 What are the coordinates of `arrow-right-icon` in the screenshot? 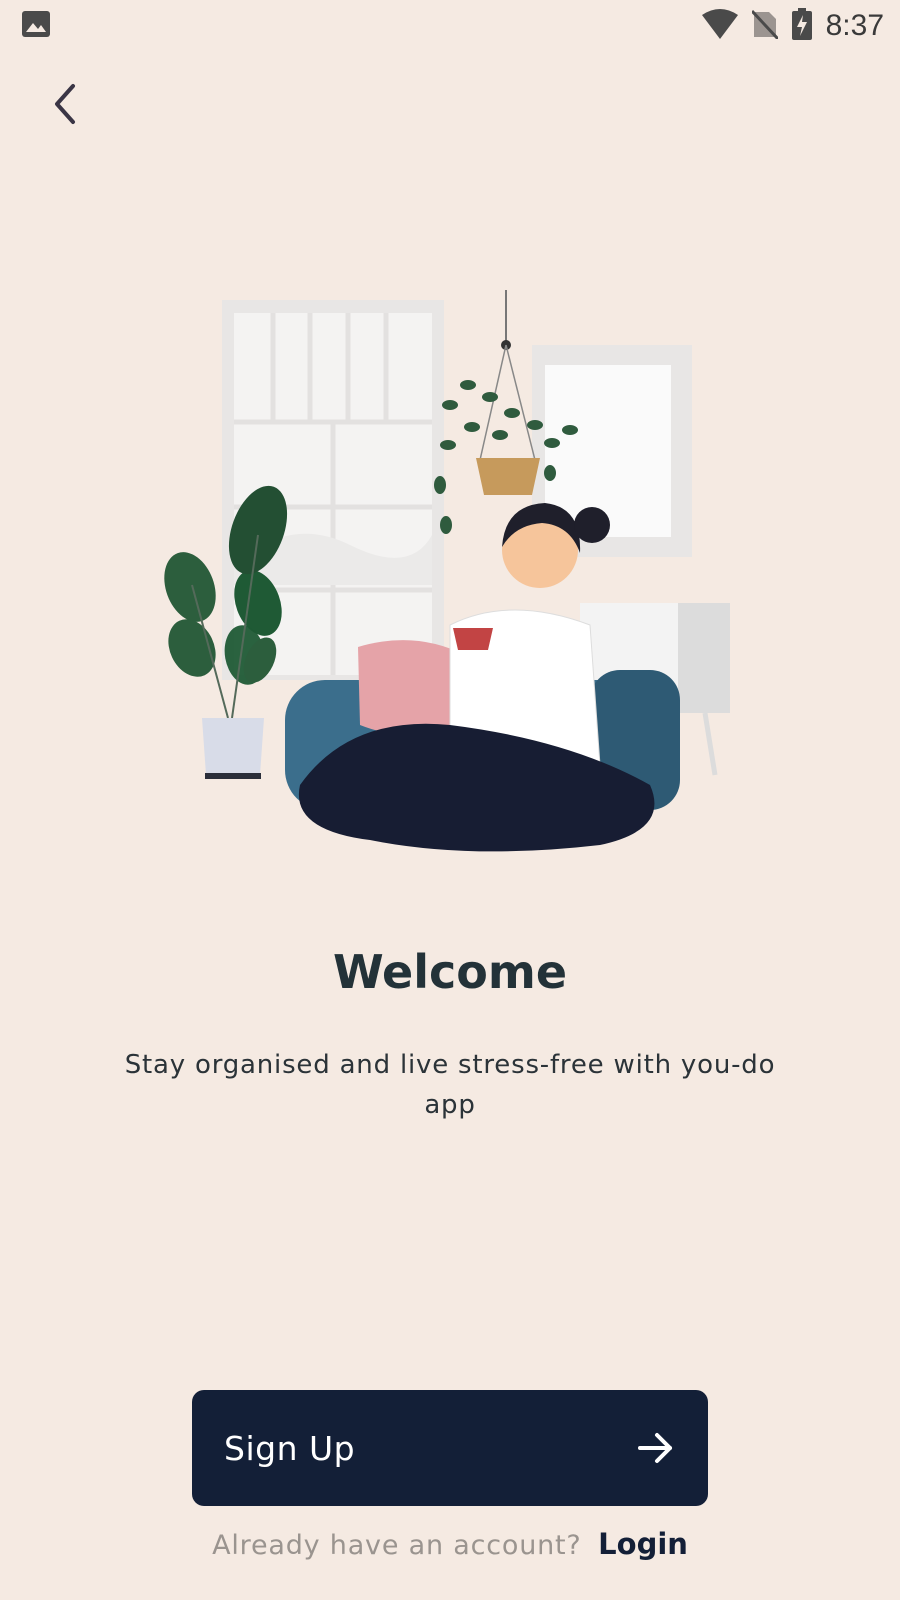 It's located at (655, 1448).